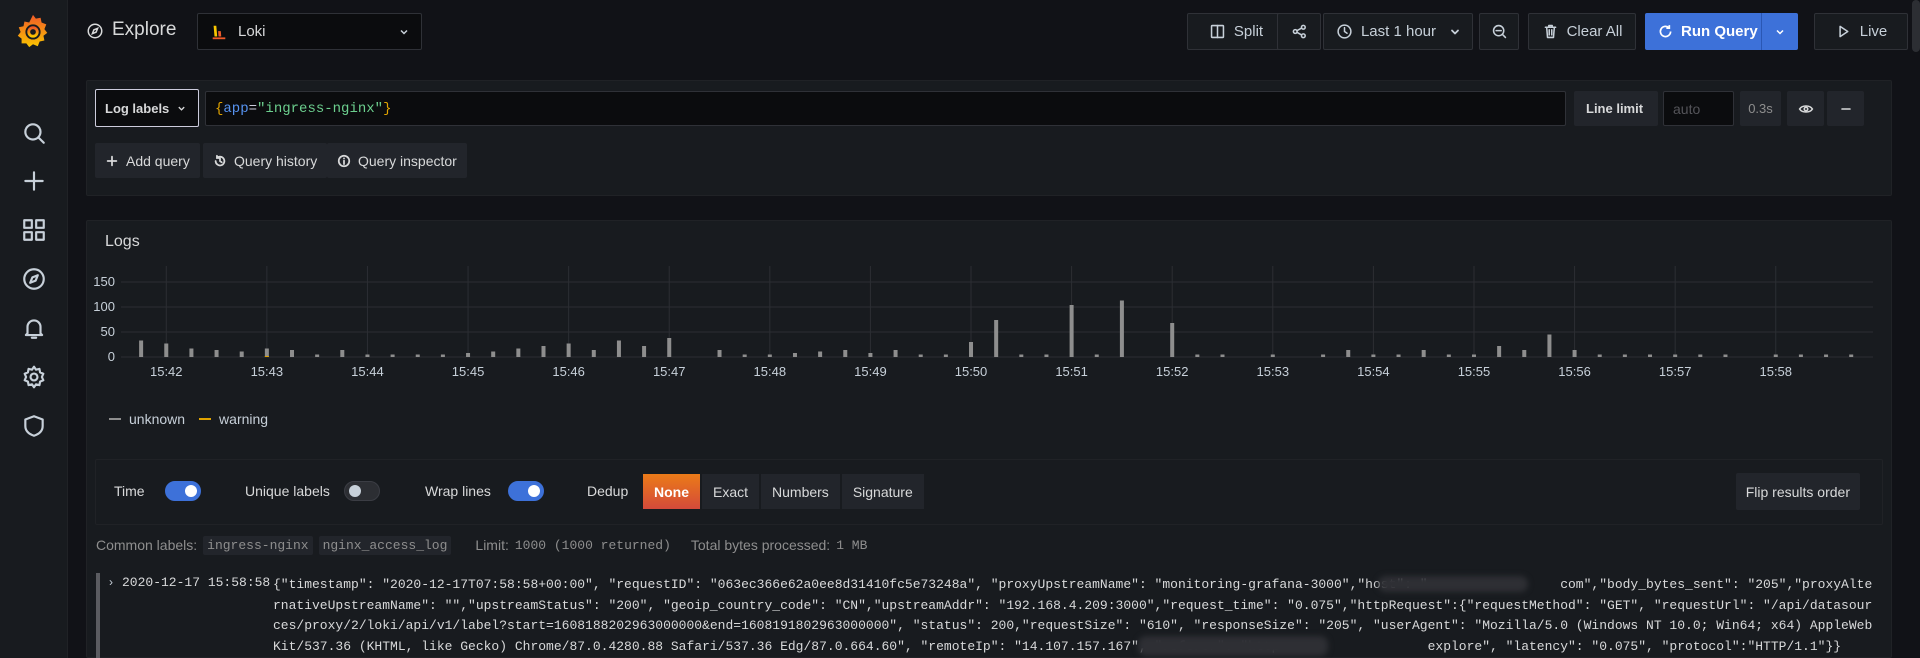 This screenshot has width=1920, height=658. Describe the element at coordinates (800, 491) in the screenshot. I see `dedup-numbers-button: Numbers` at that location.